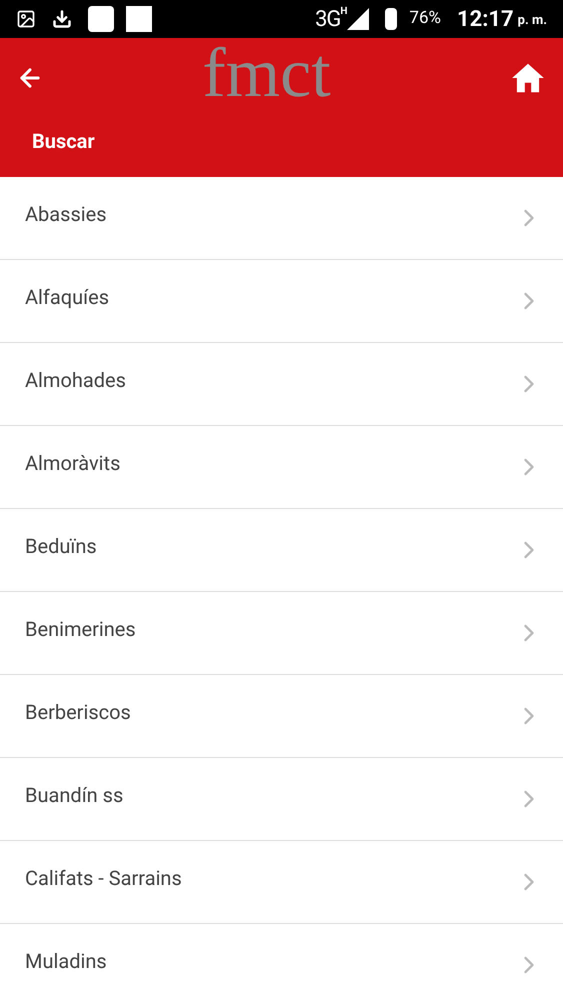  Describe the element at coordinates (78, 712) in the screenshot. I see `item-label: Berberiscos` at that location.